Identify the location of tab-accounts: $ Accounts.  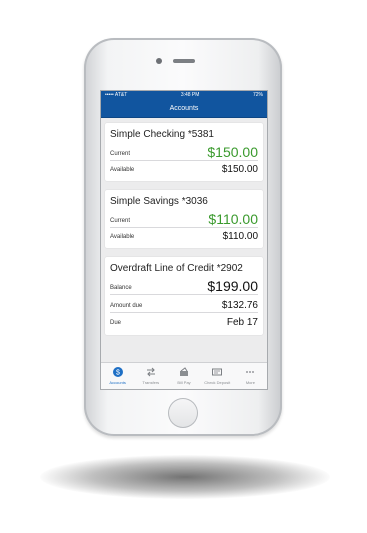
(117, 376).